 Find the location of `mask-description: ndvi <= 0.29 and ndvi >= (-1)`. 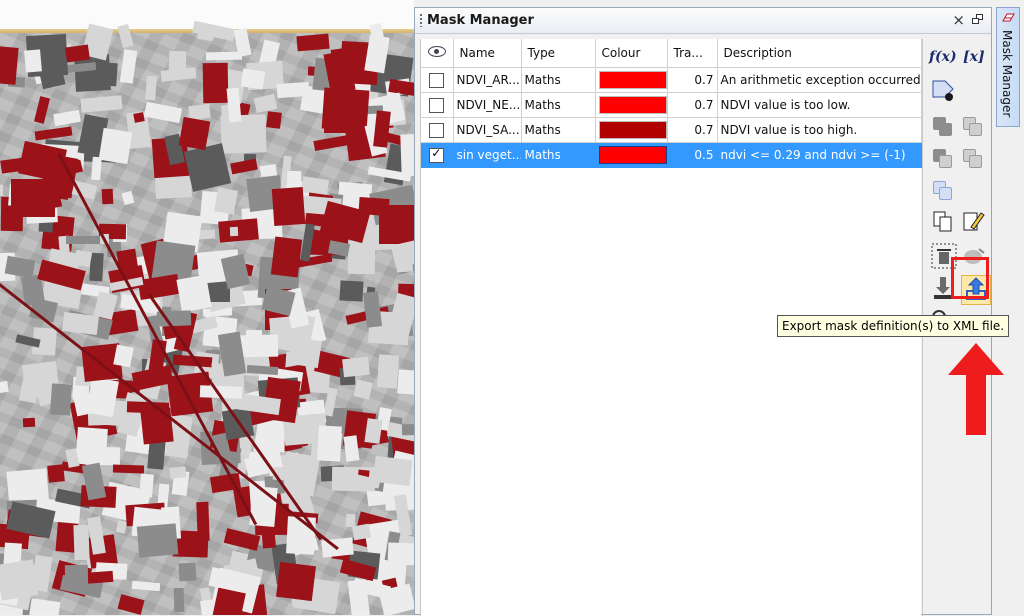

mask-description: ndvi <= 0.29 and ndvi >= (-1) is located at coordinates (813, 155).